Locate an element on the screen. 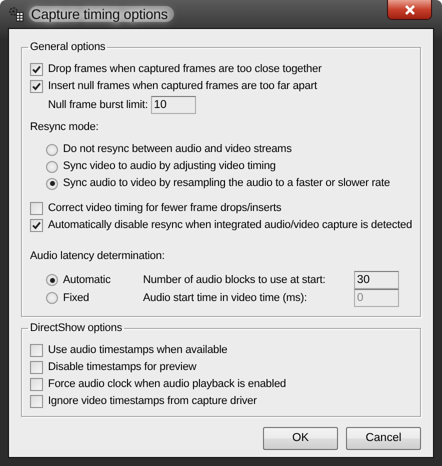 Image resolution: width=442 pixels, height=466 pixels. field-label: Number of audio blocks to use at start: is located at coordinates (234, 280).